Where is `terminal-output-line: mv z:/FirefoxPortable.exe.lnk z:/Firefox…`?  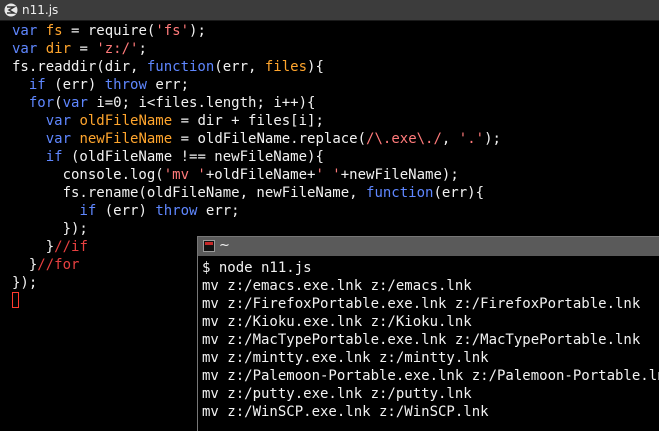 terminal-output-line: mv z:/FirefoxPortable.exe.lnk z:/Firefox… is located at coordinates (421, 304).